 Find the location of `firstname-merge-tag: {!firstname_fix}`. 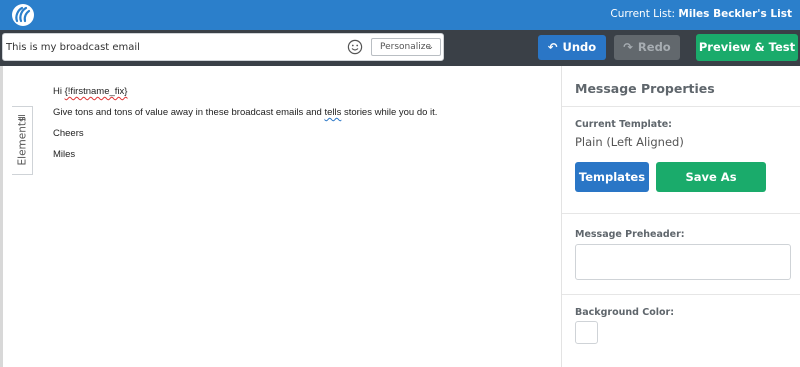

firstname-merge-tag: {!firstname_fix} is located at coordinates (96, 91).